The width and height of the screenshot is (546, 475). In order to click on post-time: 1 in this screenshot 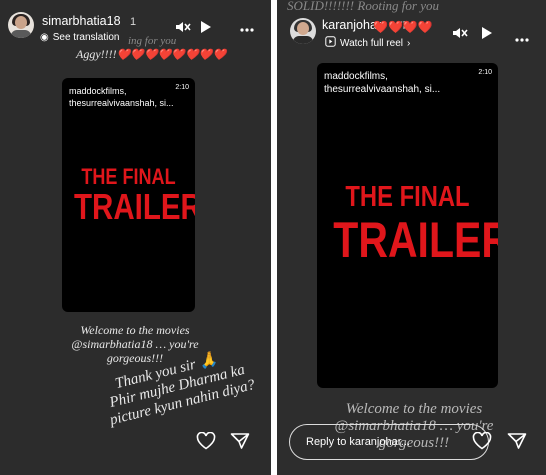, I will do `click(133, 22)`.